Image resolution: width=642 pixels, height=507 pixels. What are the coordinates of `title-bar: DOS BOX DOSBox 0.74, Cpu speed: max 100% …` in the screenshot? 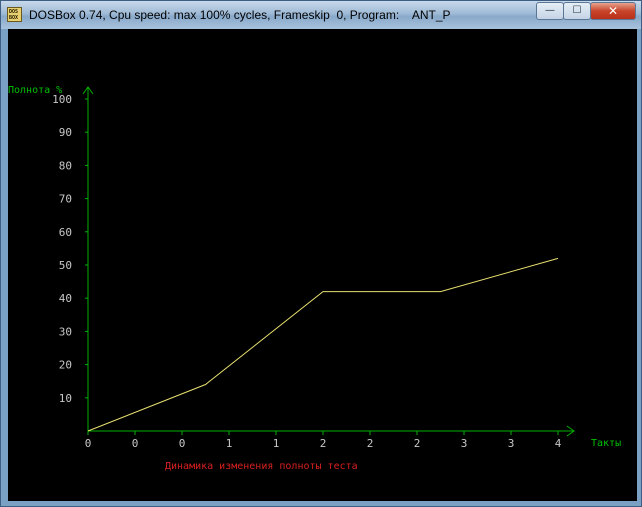 It's located at (321, 15).